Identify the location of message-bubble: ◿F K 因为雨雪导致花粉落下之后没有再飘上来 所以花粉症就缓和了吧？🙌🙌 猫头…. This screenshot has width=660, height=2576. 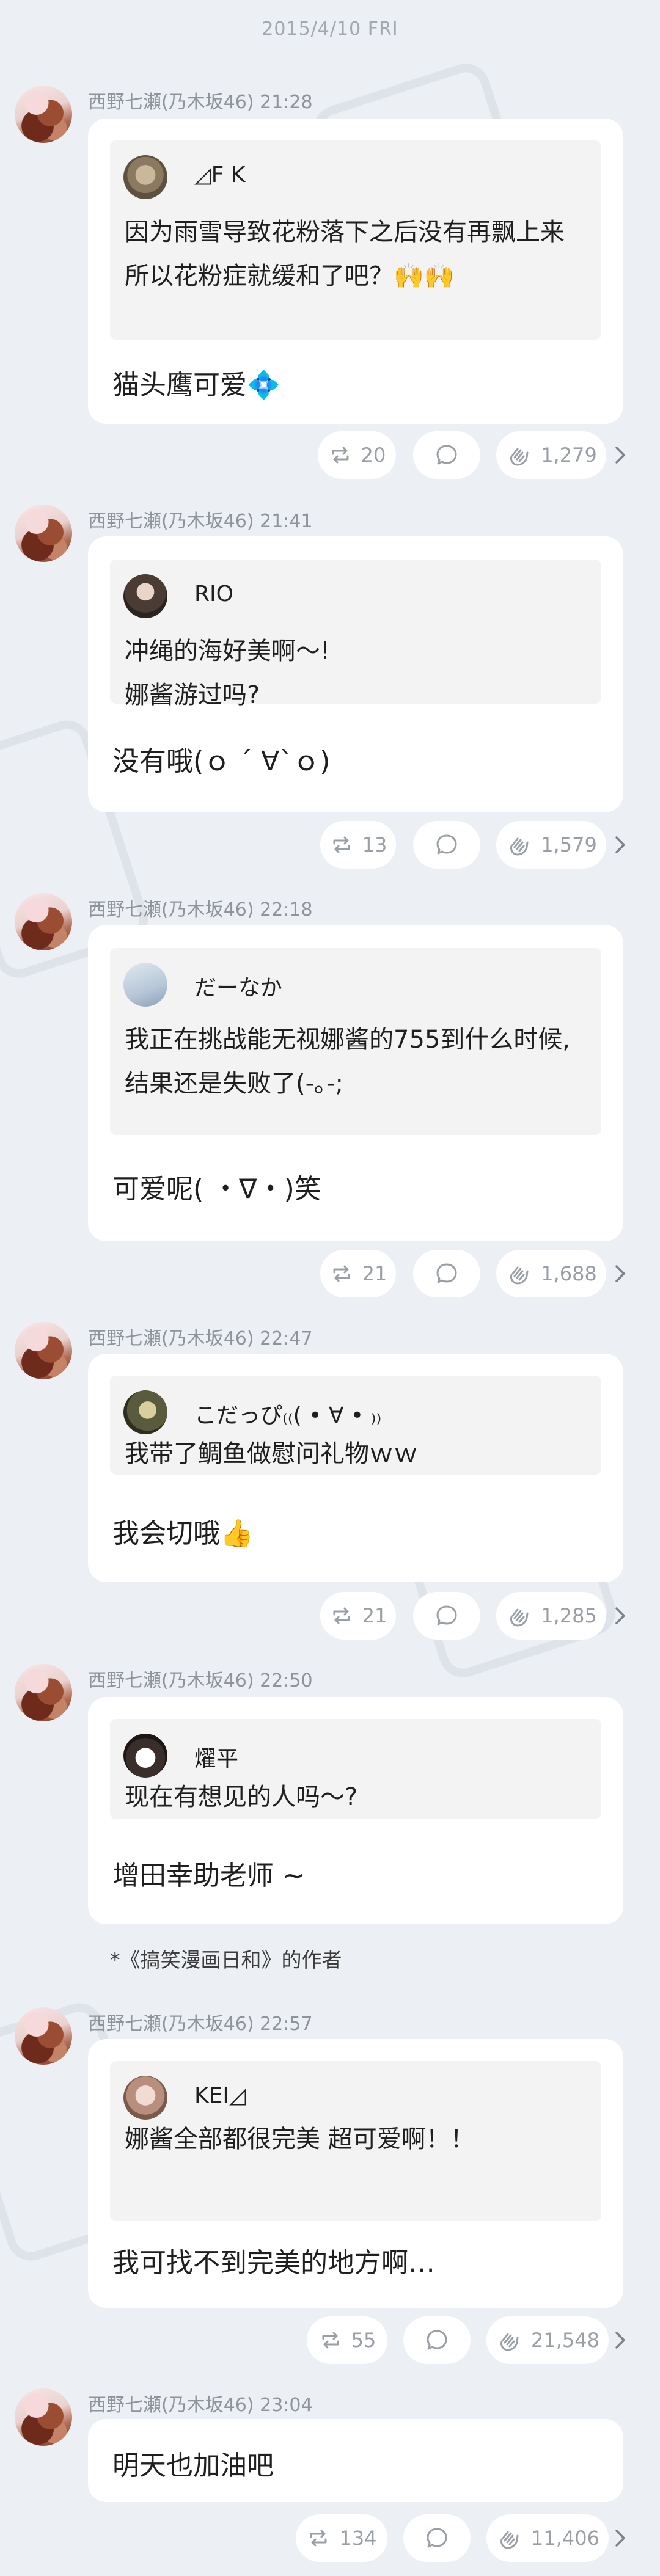
(356, 271).